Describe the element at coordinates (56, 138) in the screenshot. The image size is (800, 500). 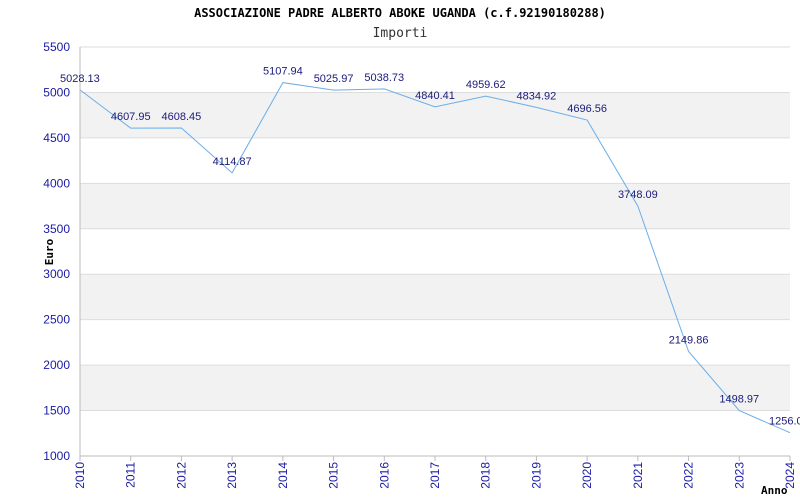
I see `y-tick-label: 4500` at that location.